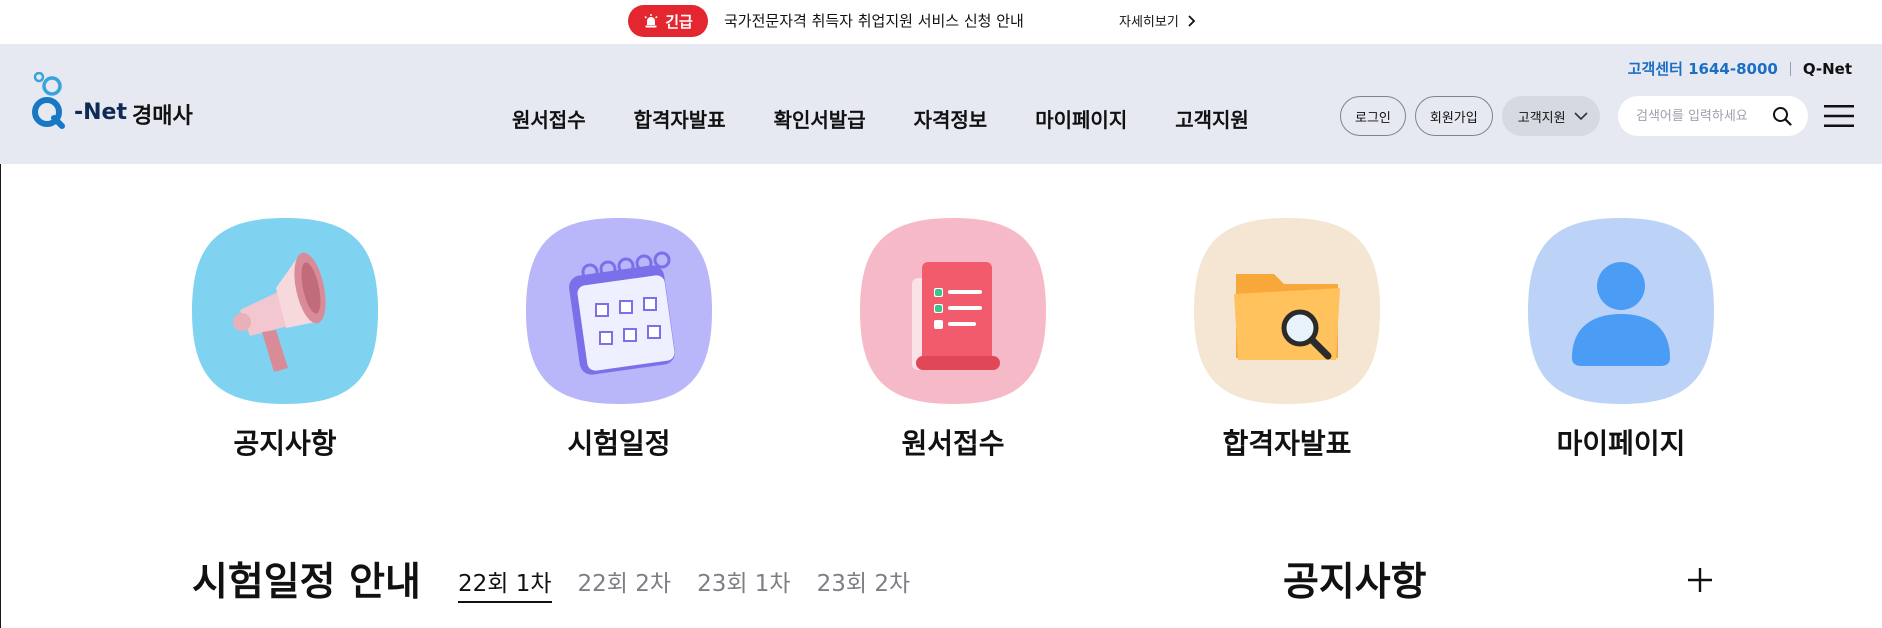  I want to click on tab-22-1: 22회 1차, so click(505, 583).